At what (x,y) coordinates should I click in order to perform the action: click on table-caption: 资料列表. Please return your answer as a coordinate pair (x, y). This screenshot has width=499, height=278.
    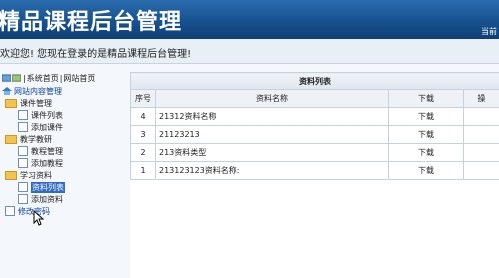
    Looking at the image, I should click on (314, 81).